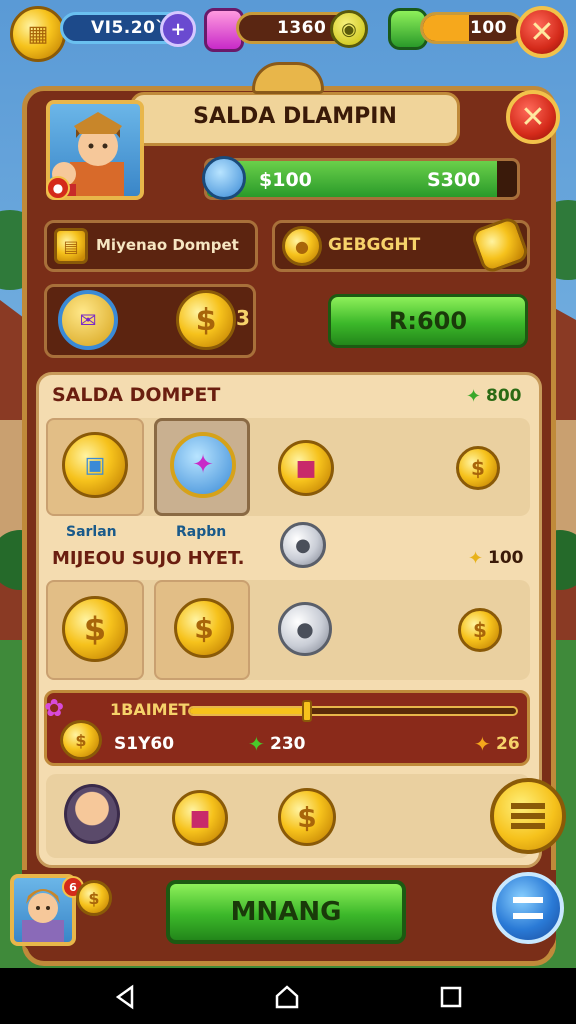  I want to click on section2-star-icon: ✦, so click(476, 558).